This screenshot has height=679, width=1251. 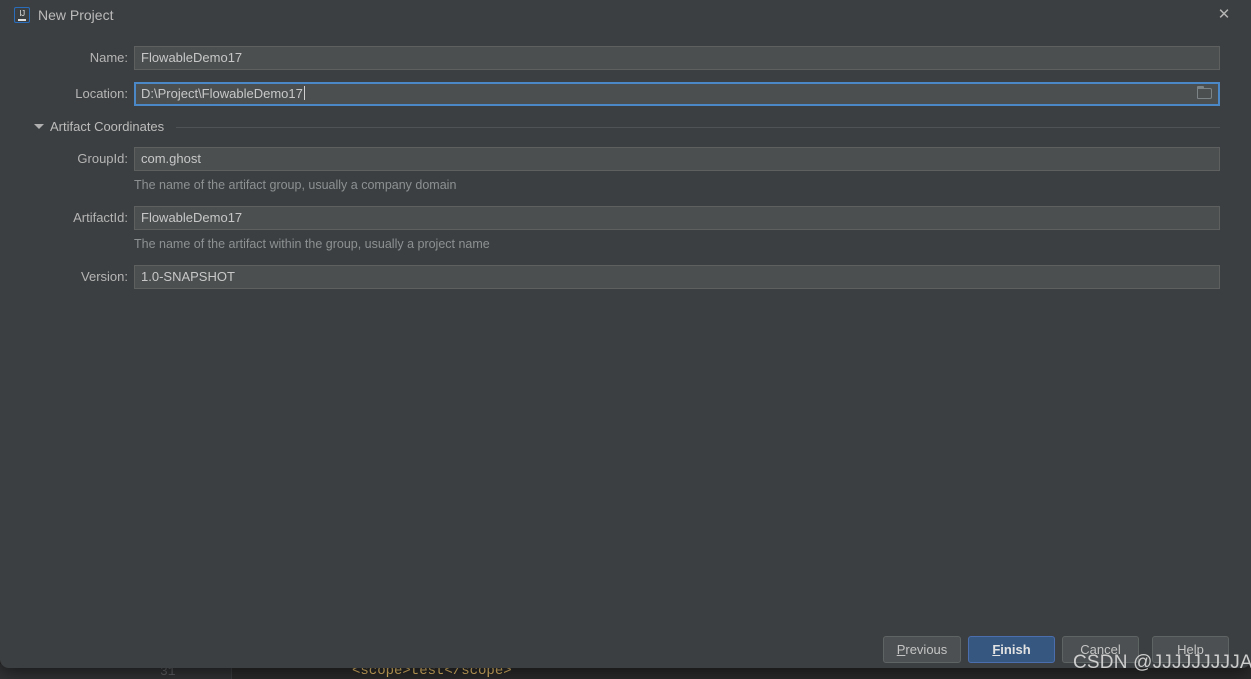 I want to click on artifactid-input: FlowableDemo17, so click(x=677, y=218).